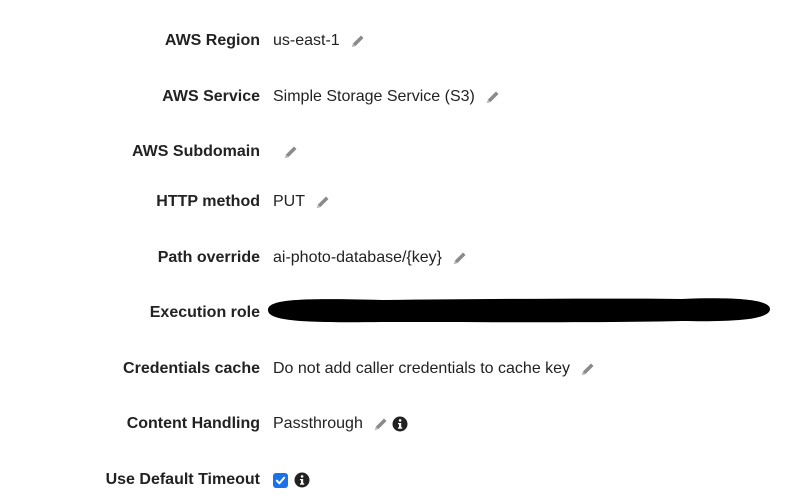 The height and width of the screenshot is (497, 800). What do you see at coordinates (318, 423) in the screenshot?
I see `content-handling-value: Passthrough` at bounding box center [318, 423].